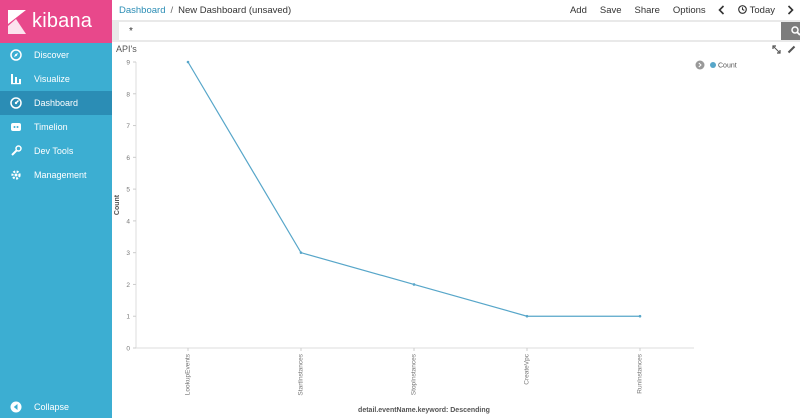 This screenshot has width=800, height=418. Describe the element at coordinates (128, 63) in the screenshot. I see `y-tick-label: 9` at that location.